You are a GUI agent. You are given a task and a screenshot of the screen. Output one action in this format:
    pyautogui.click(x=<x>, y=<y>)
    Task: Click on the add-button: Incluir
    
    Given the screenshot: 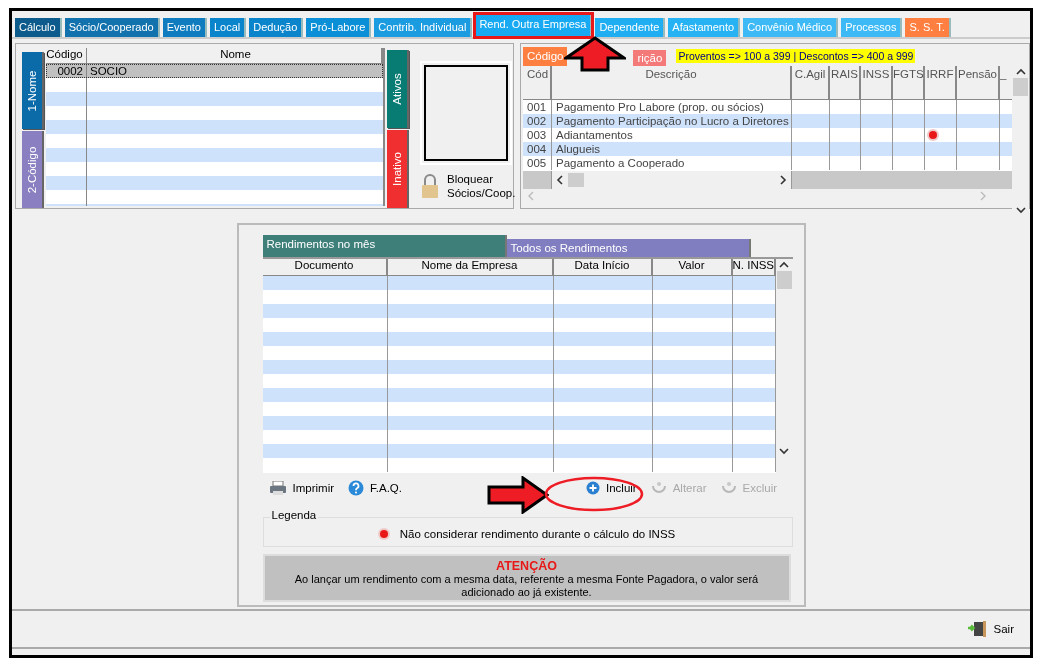 What is the action you would take?
    pyautogui.click(x=611, y=488)
    